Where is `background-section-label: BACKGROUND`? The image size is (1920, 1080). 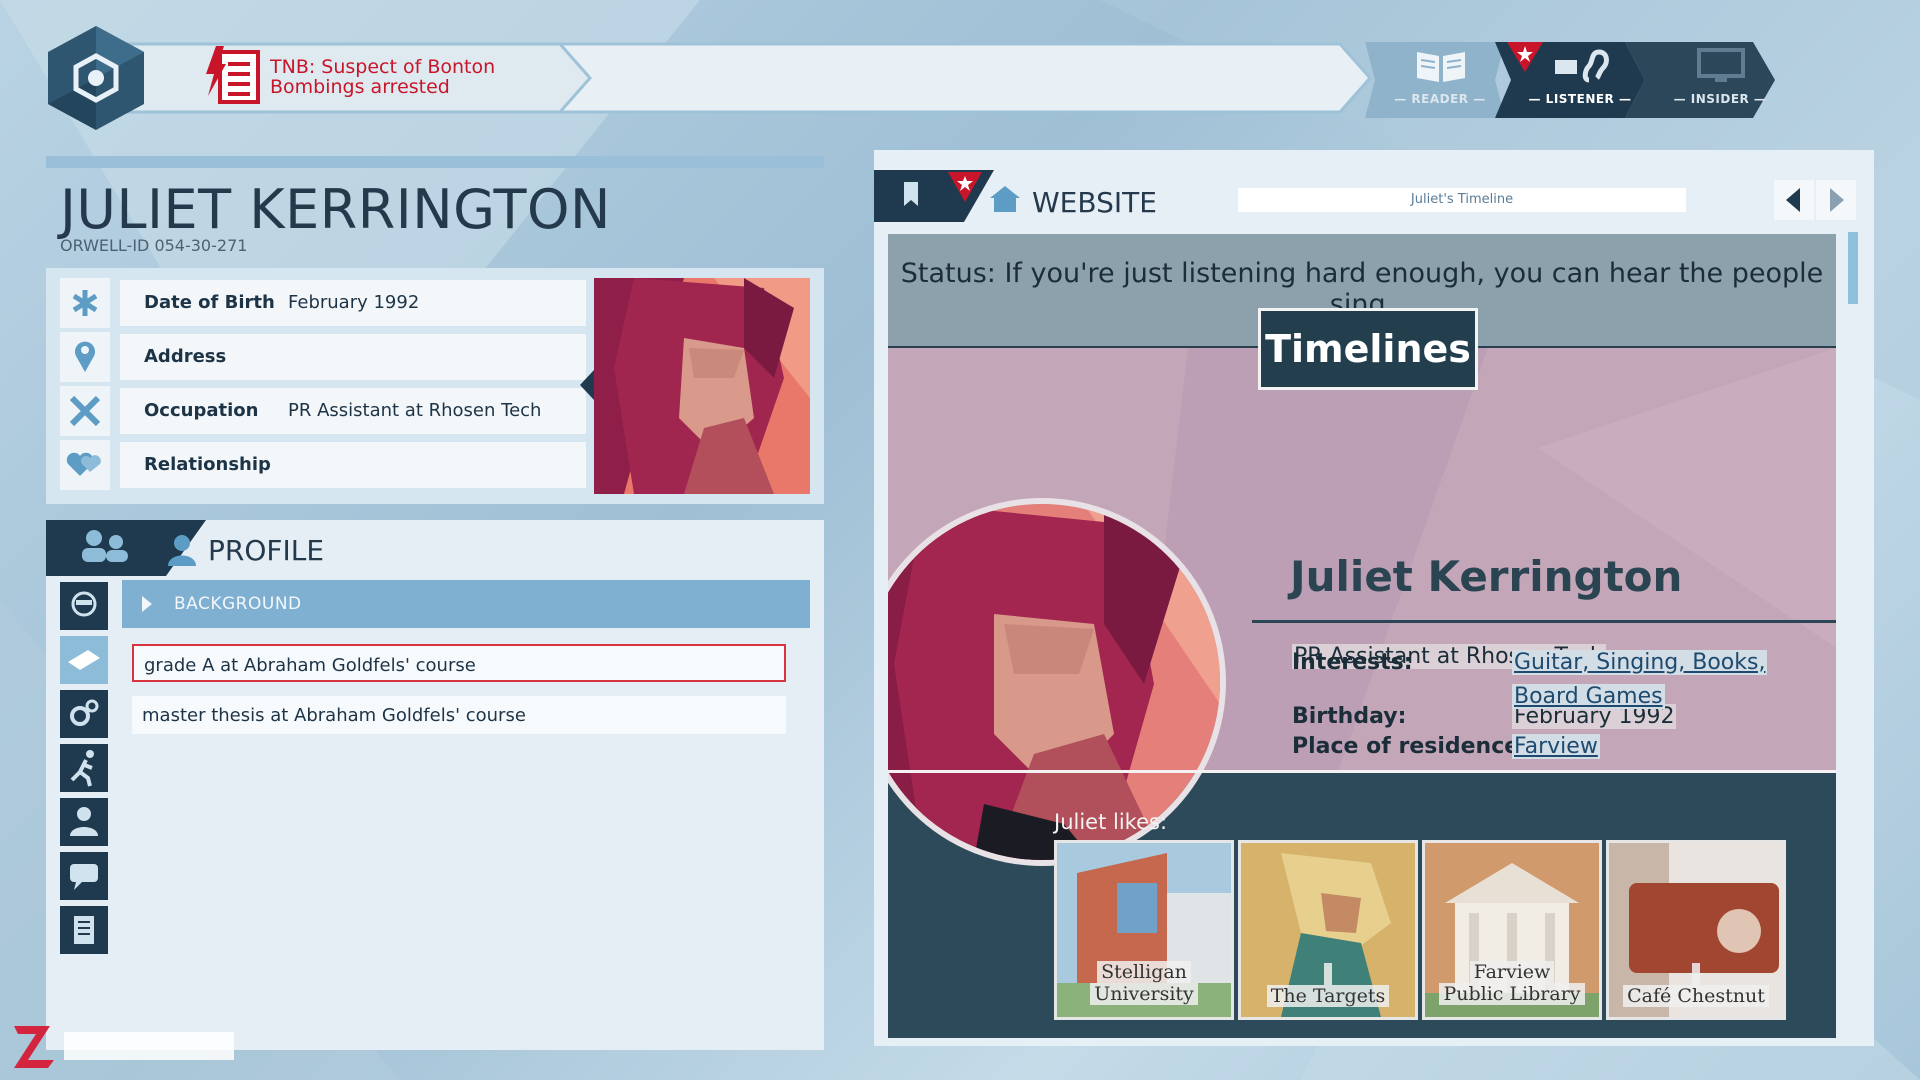 background-section-label: BACKGROUND is located at coordinates (238, 604).